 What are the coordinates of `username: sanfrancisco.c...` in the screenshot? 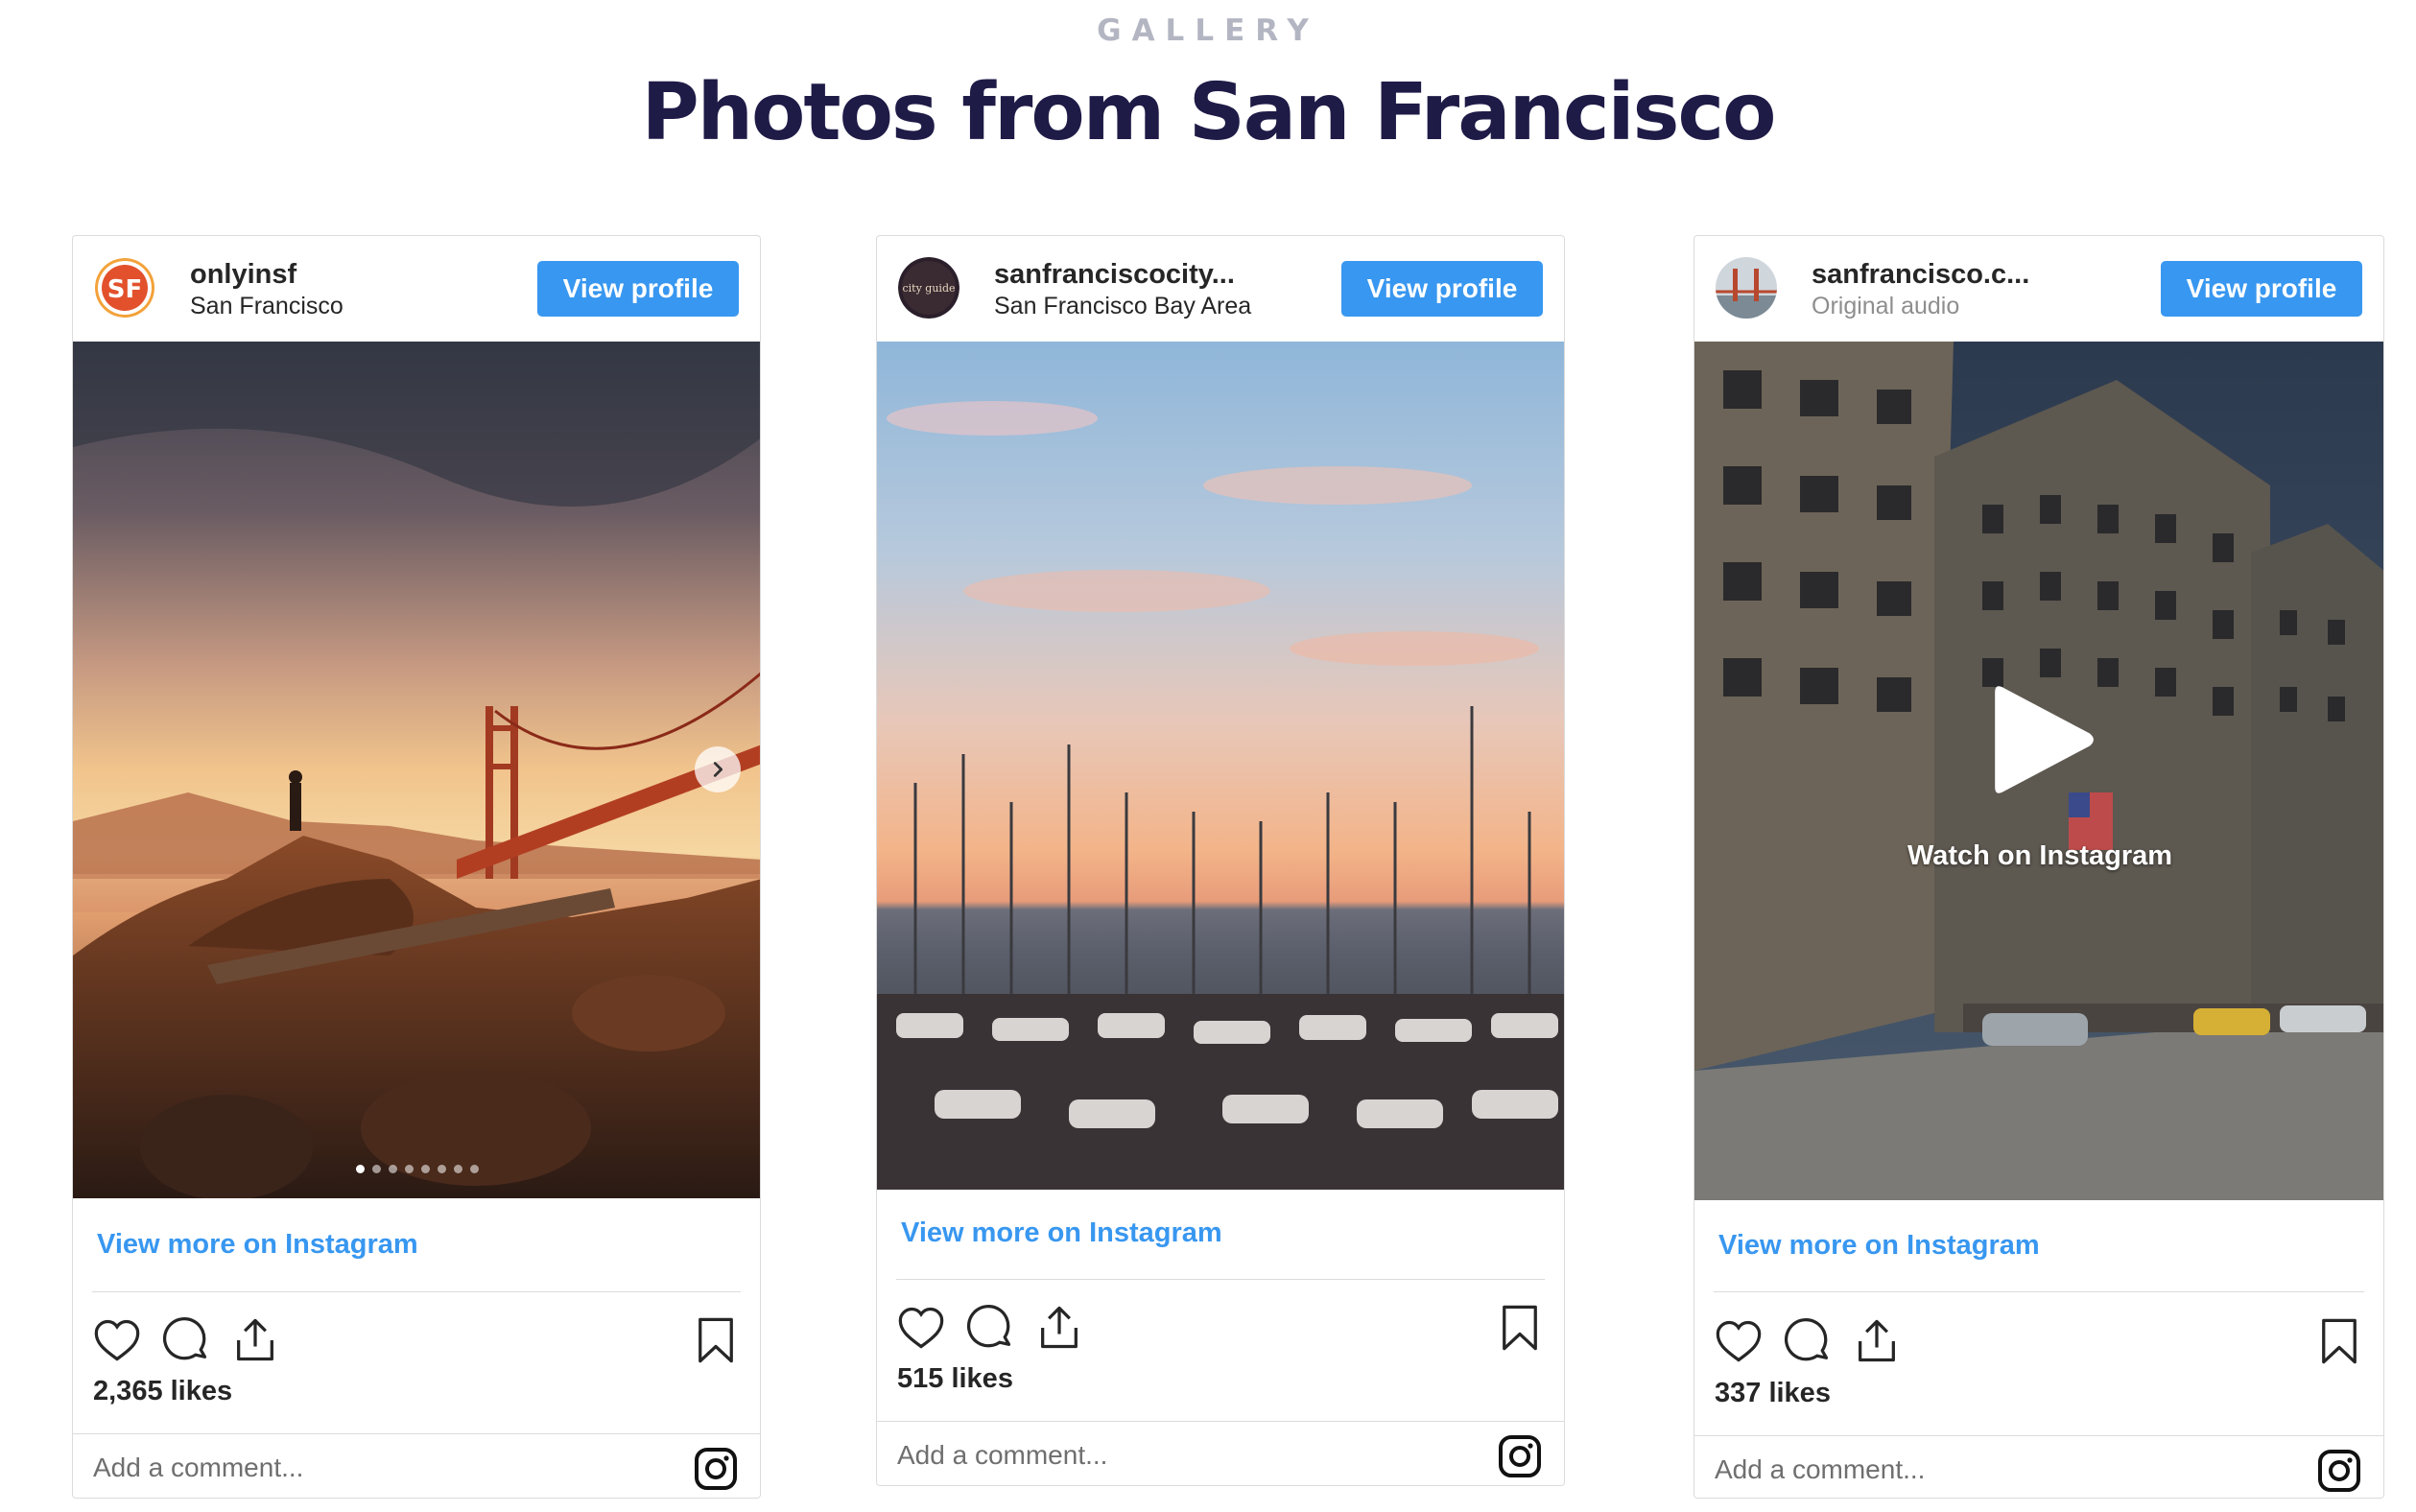 It's located at (1920, 275).